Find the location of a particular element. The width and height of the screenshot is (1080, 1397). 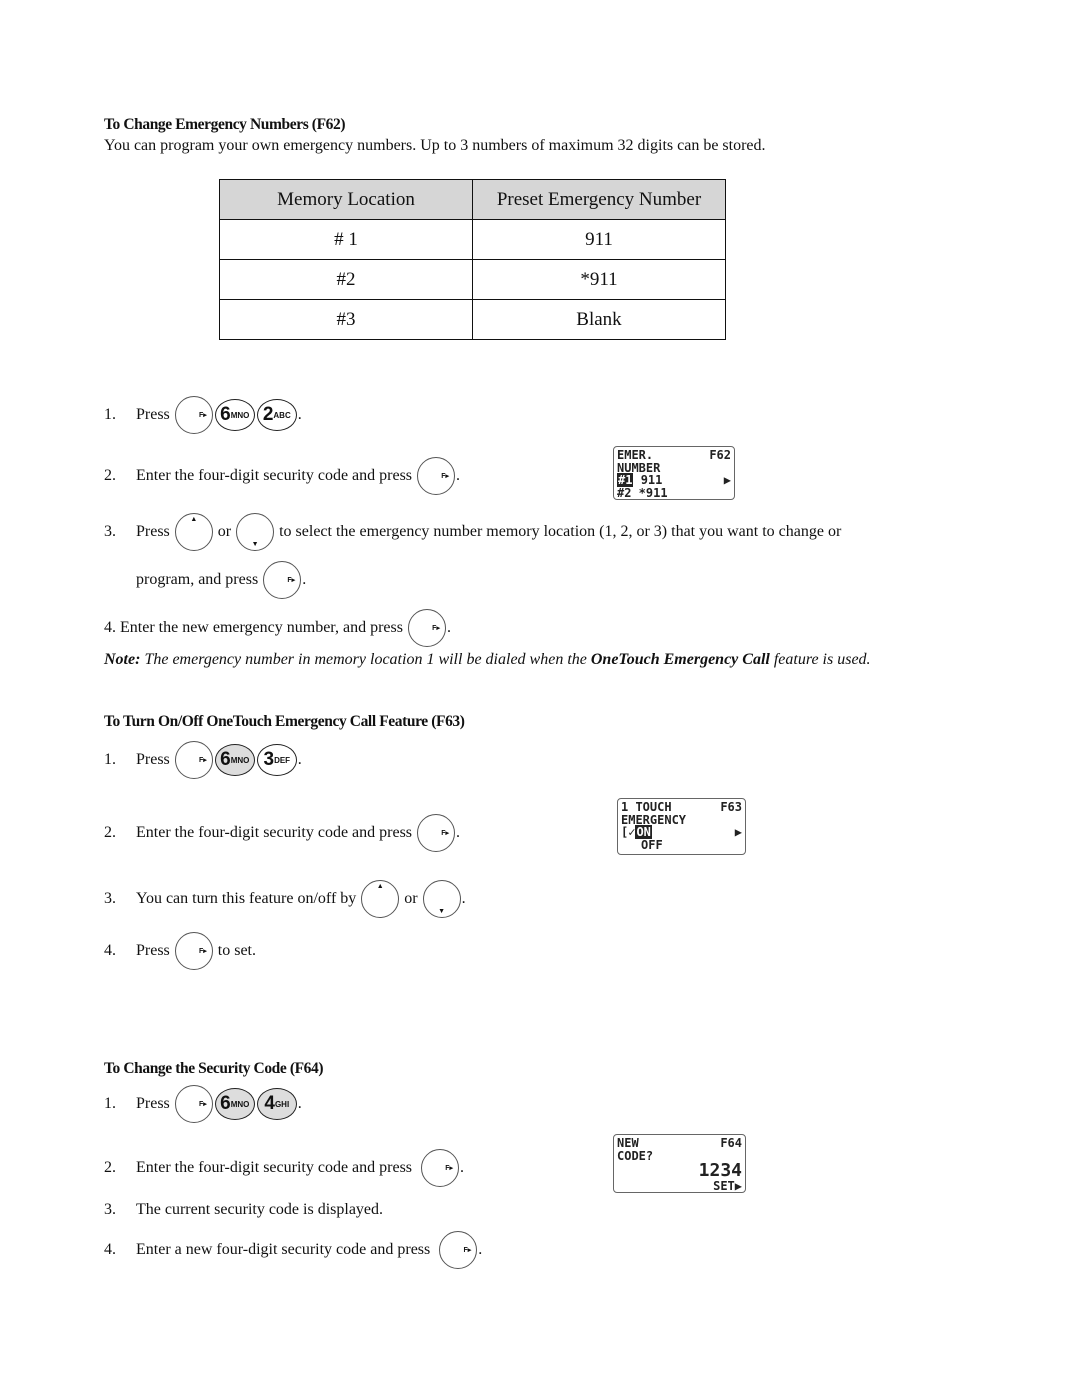

step-text: to set. is located at coordinates (236, 950).